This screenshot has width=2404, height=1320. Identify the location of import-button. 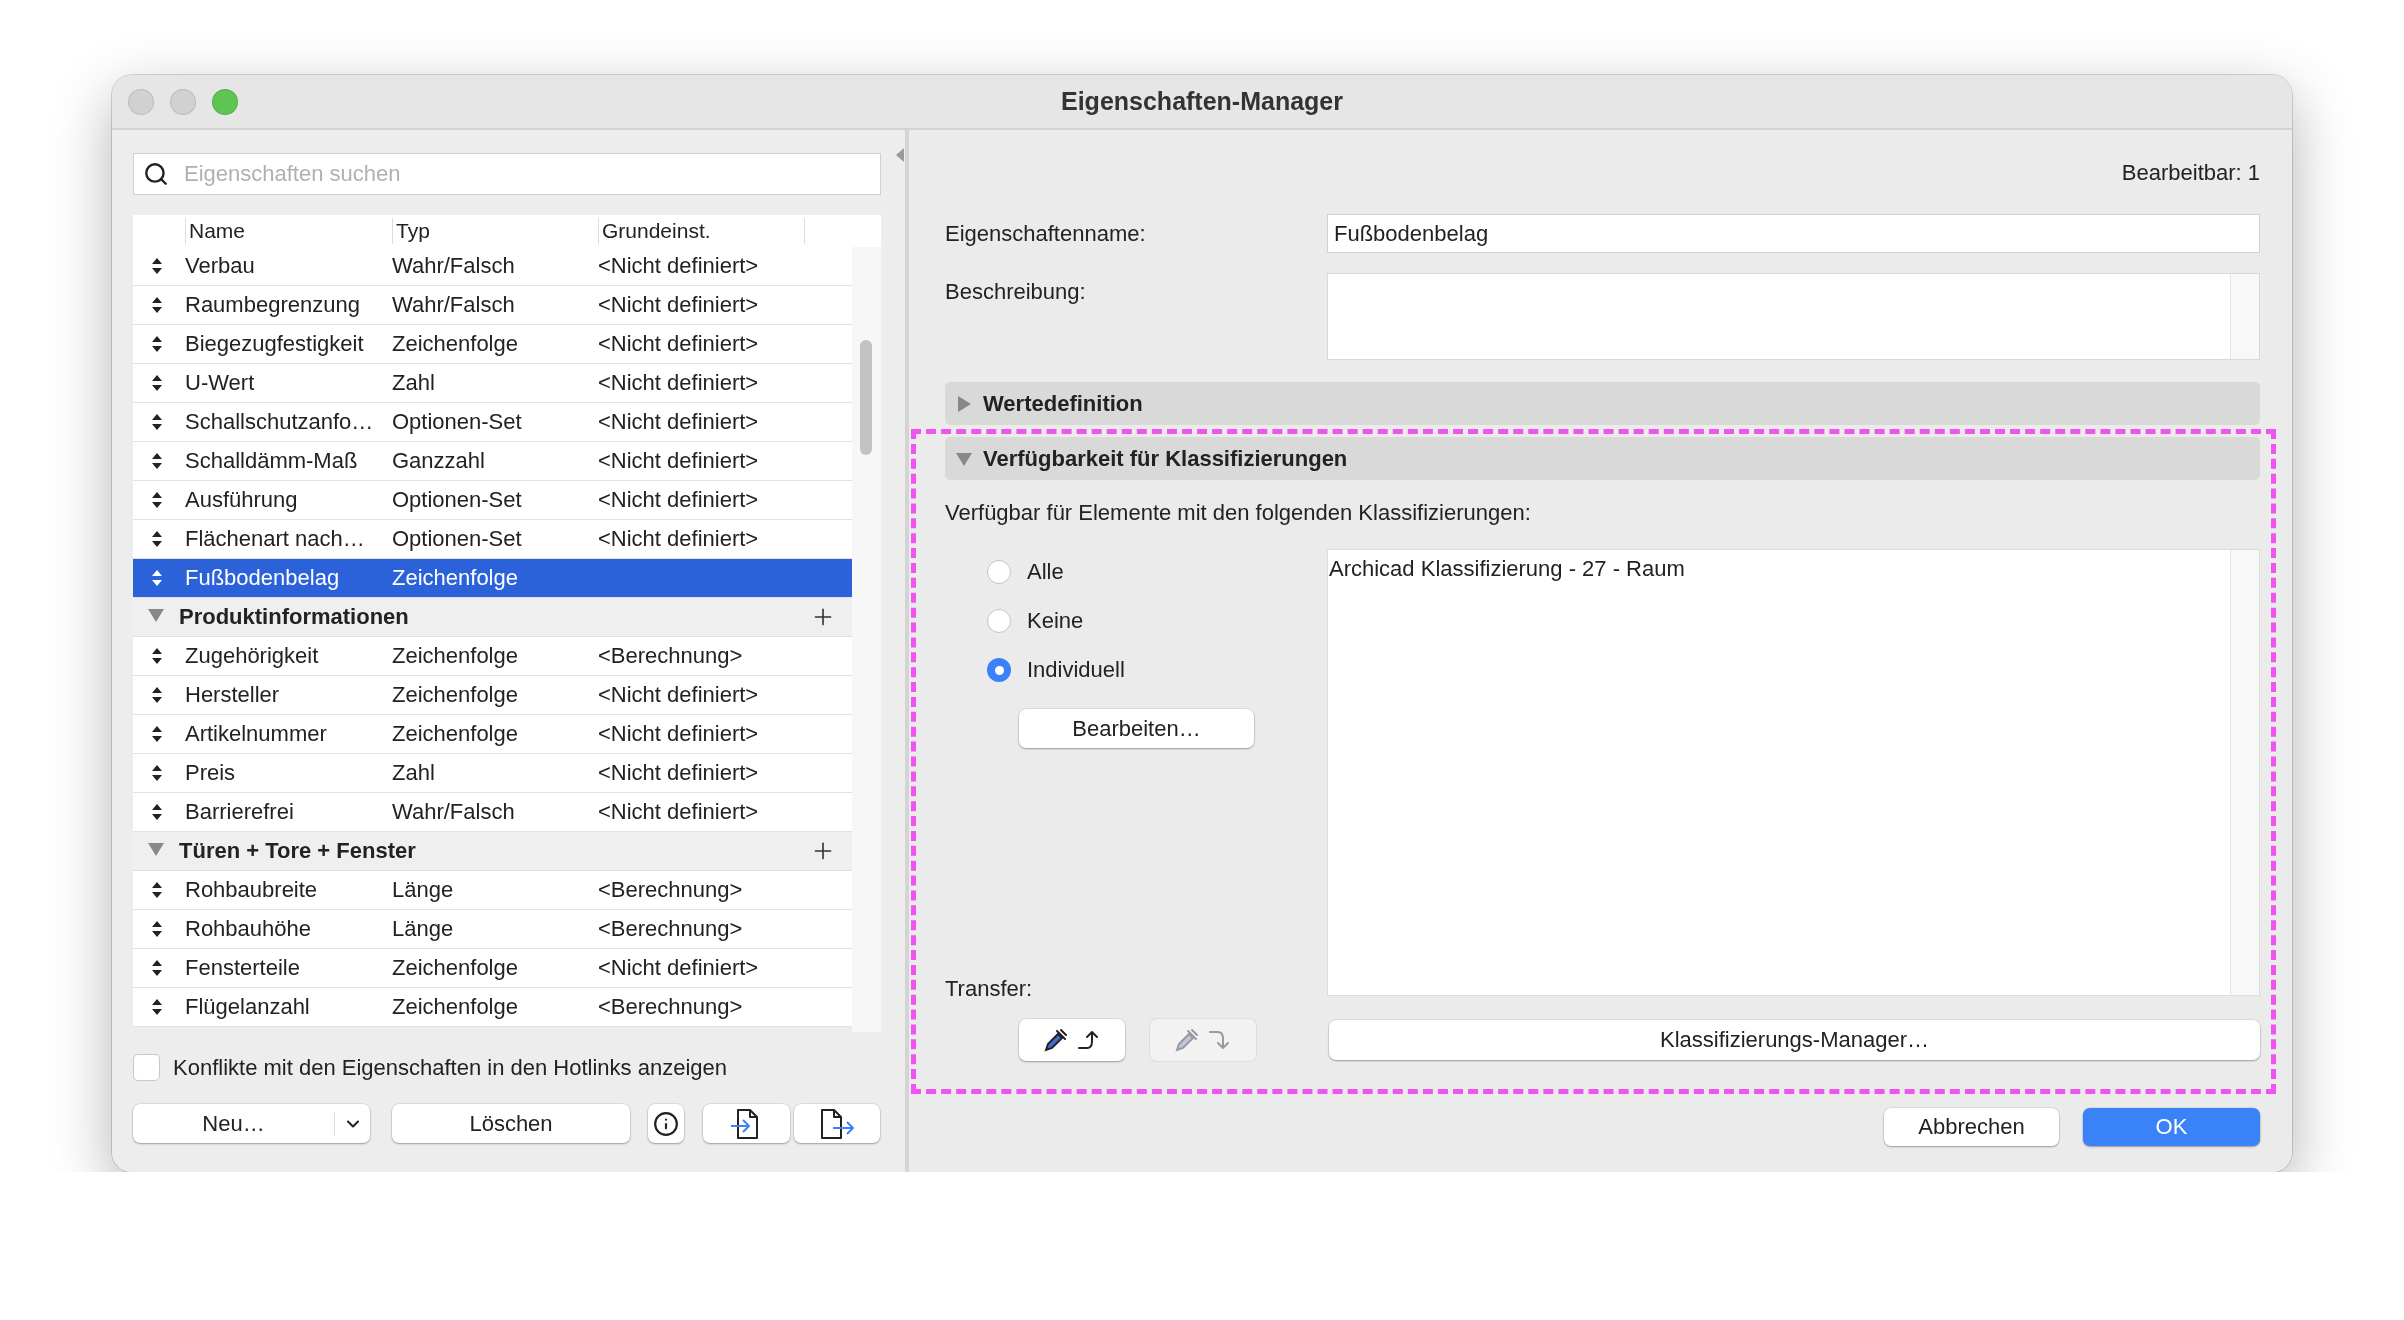
(746, 1123).